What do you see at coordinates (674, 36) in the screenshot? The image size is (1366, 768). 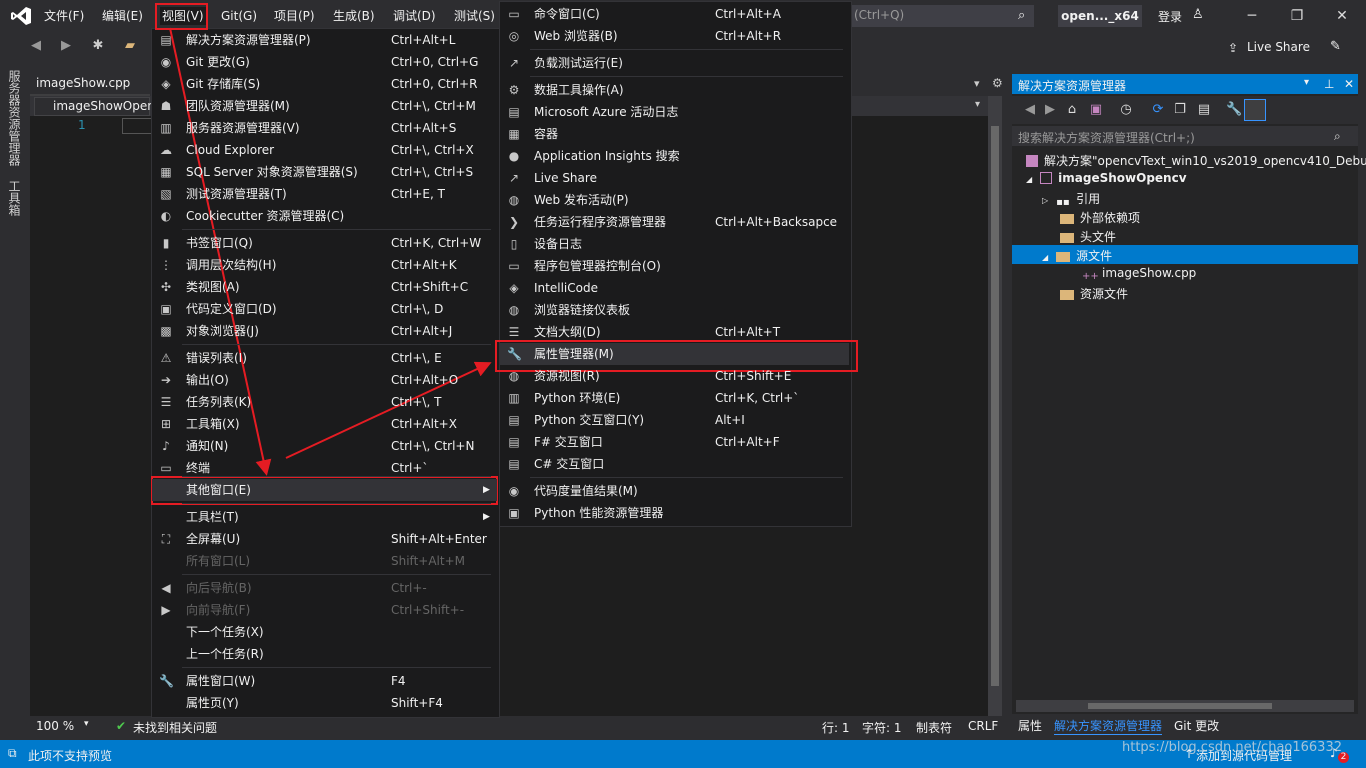 I see `other-windows-menu-item: ◎ Web 浏览器(B) Ctrl+Alt+R` at bounding box center [674, 36].